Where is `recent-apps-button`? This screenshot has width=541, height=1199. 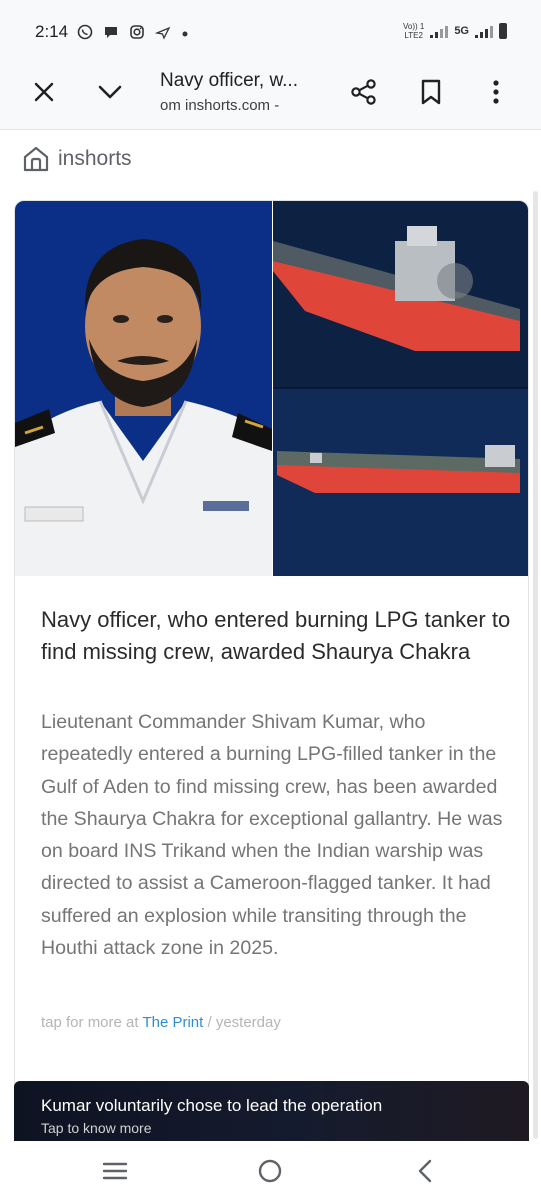
recent-apps-button is located at coordinates (115, 1171).